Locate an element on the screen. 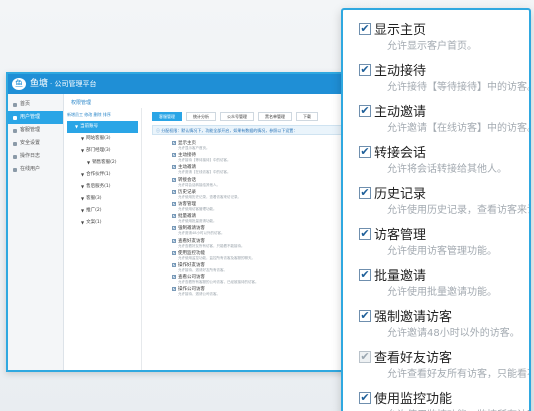 The width and height of the screenshot is (534, 411). tree-actions: 新增员工 修改 删除 排序 is located at coordinates (102, 115).